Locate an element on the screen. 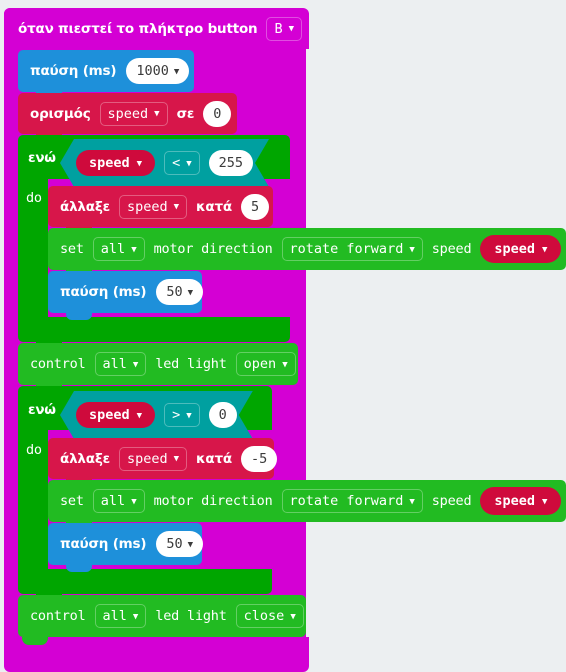 This screenshot has width=566, height=672. variable-reporter-speed-1: speed ▼ is located at coordinates (115, 163).